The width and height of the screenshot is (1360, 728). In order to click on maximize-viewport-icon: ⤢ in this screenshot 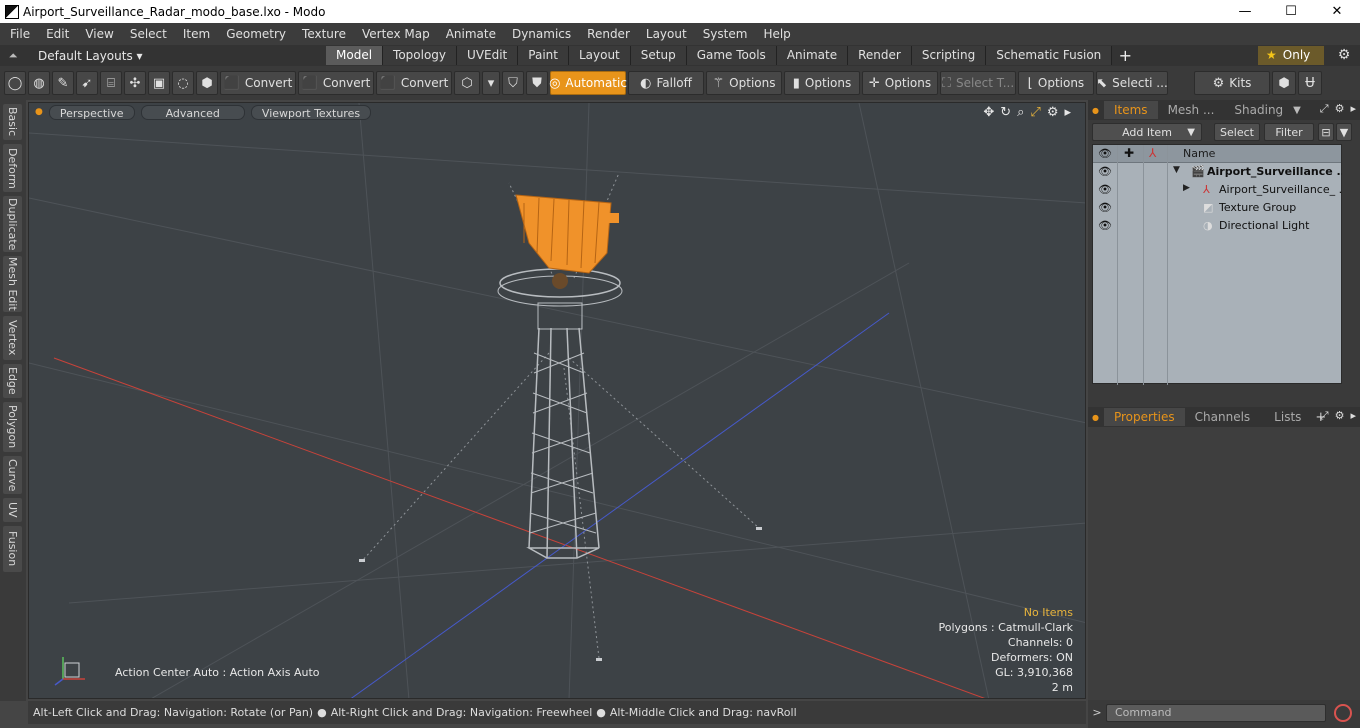, I will do `click(1035, 112)`.